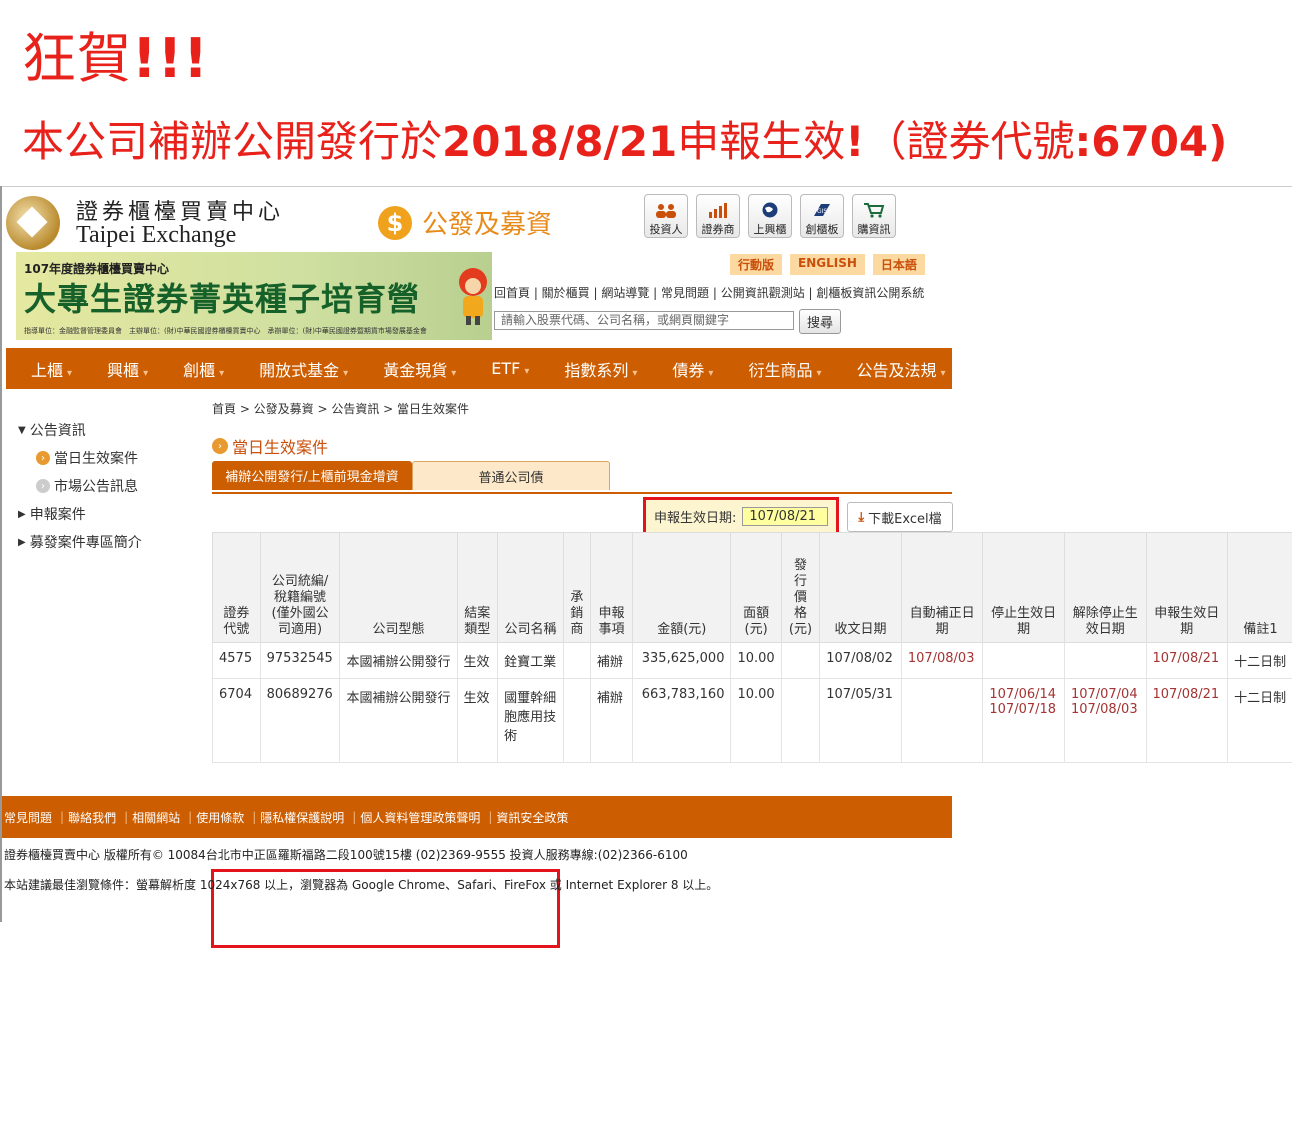 This screenshot has width=1292, height=1121. I want to click on sidebar-item-today-effective: › 當日生效案件, so click(80, 458).